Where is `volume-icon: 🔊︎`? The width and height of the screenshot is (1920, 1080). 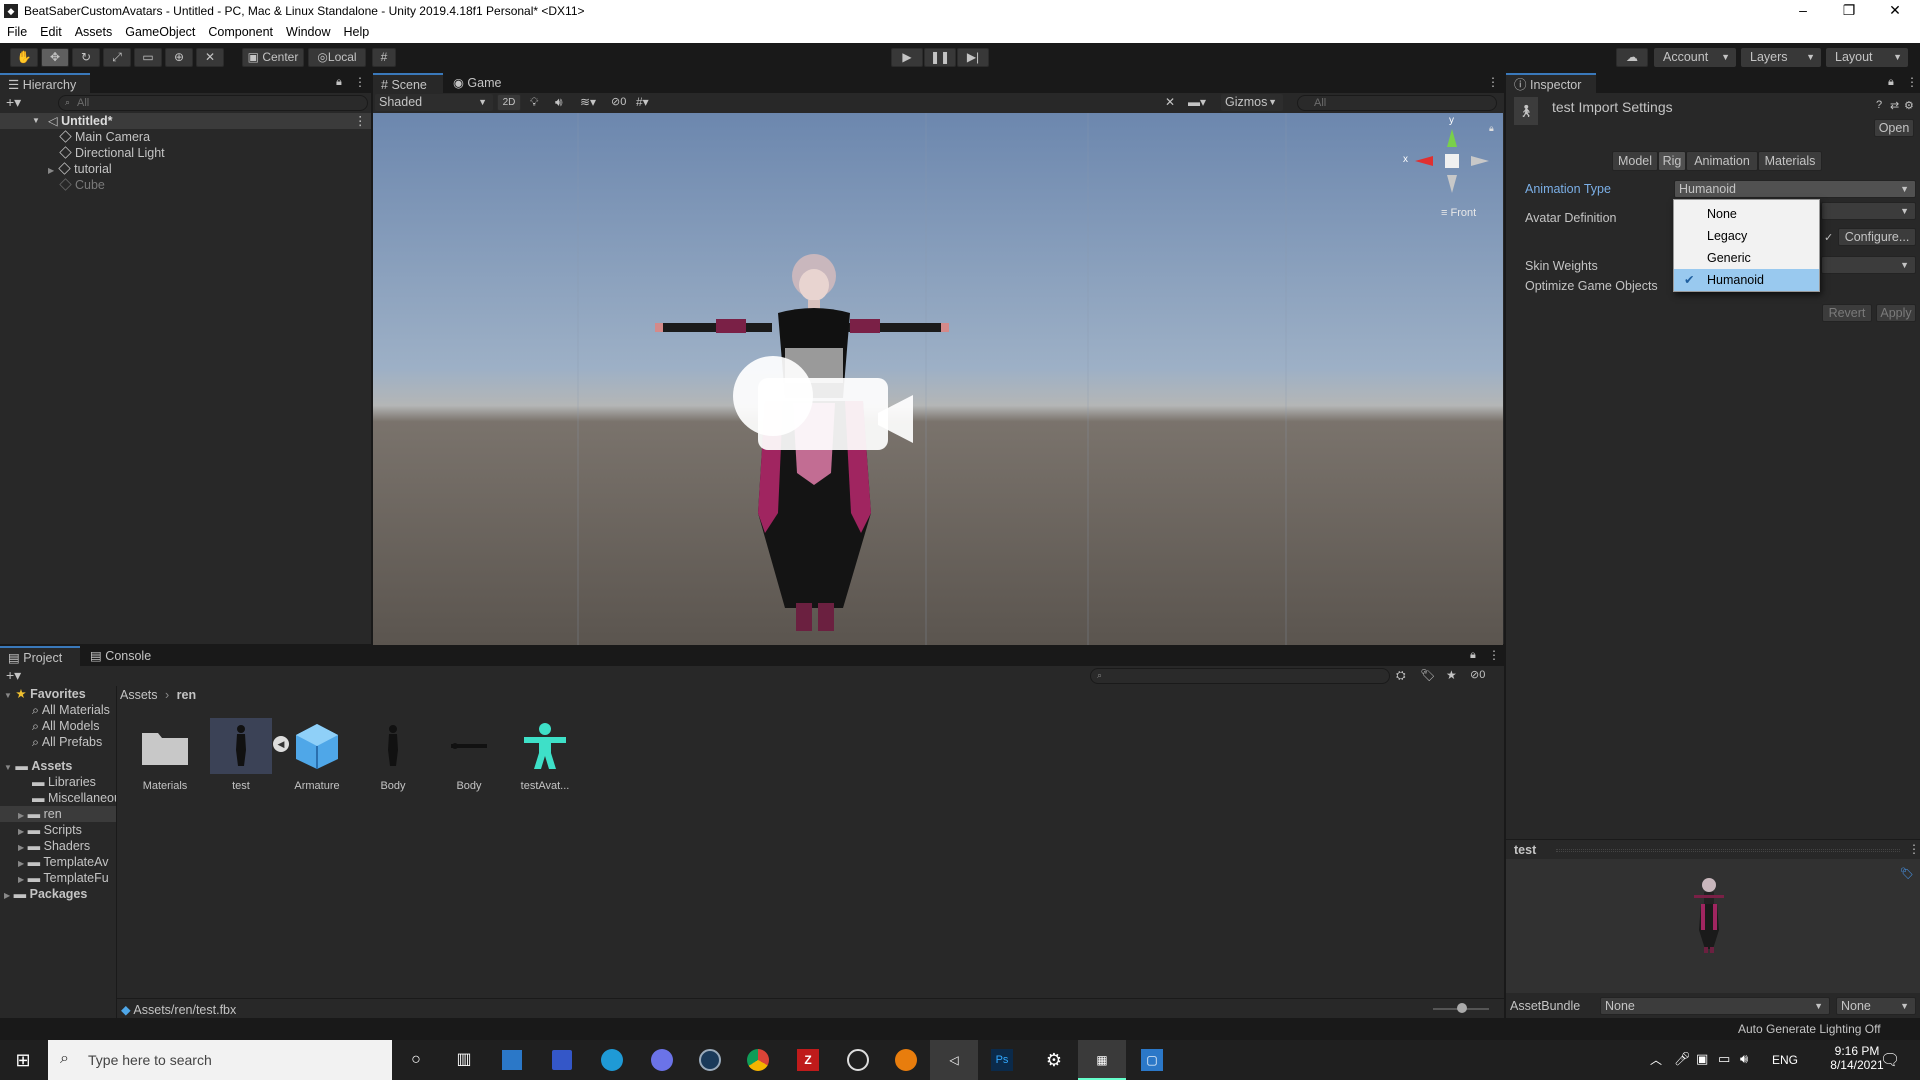
volume-icon: 🔊︎ is located at coordinates (1744, 1059).